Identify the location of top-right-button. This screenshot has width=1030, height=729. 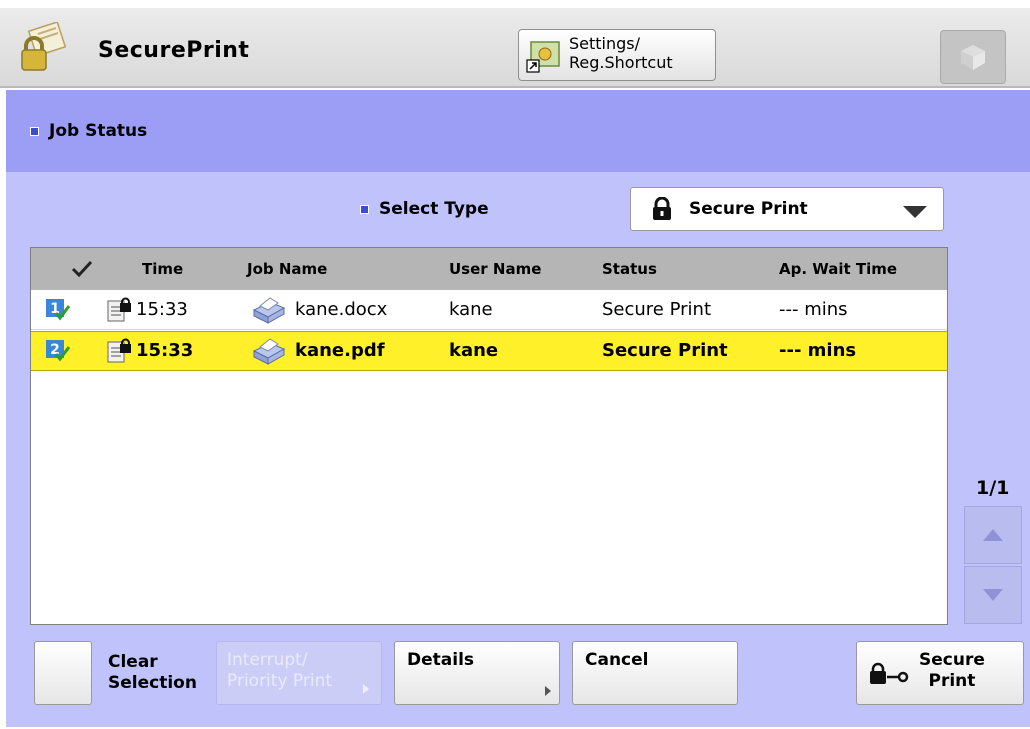
(973, 57).